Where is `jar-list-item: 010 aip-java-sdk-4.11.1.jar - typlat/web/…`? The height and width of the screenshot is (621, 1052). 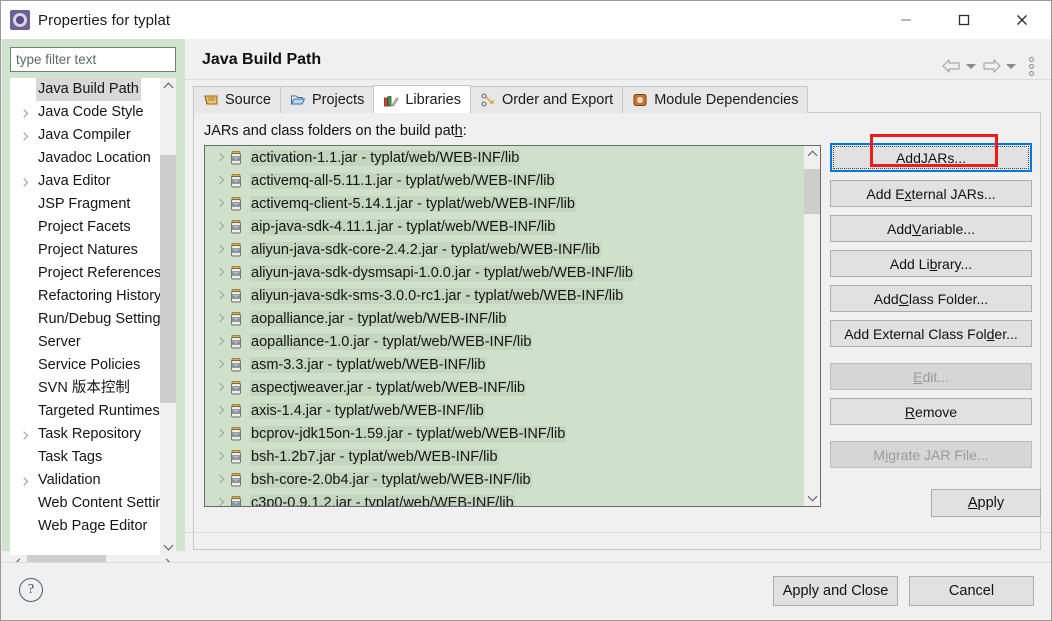 jar-list-item: 010 aip-java-sdk-4.11.1.jar - typlat/web/… is located at coordinates (505, 226).